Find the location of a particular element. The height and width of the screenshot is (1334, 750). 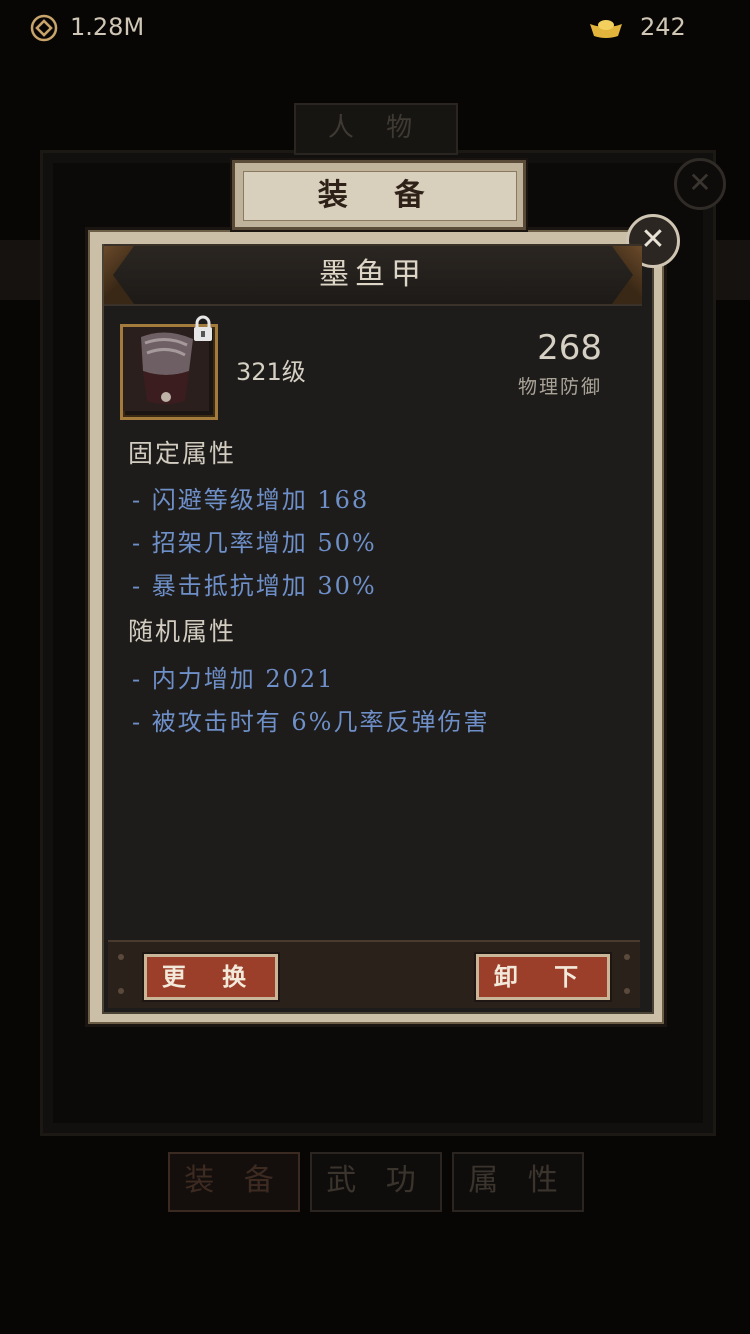

bottom-tabs: 装 备 武 功 属 性 is located at coordinates (378, 1182).